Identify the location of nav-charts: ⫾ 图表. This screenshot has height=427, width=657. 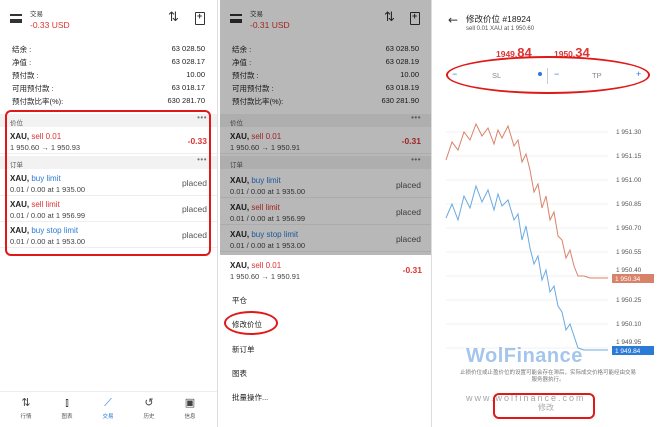
(67, 408).